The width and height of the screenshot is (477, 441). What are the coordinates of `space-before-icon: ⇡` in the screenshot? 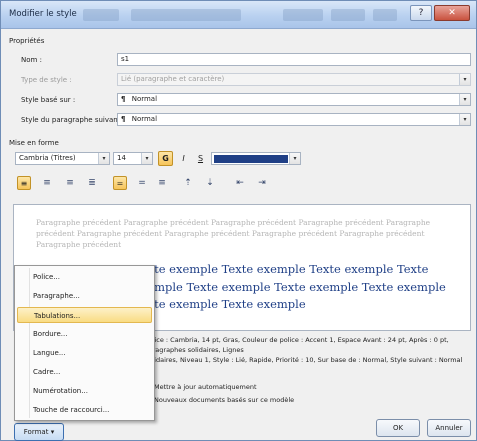 It's located at (188, 183).